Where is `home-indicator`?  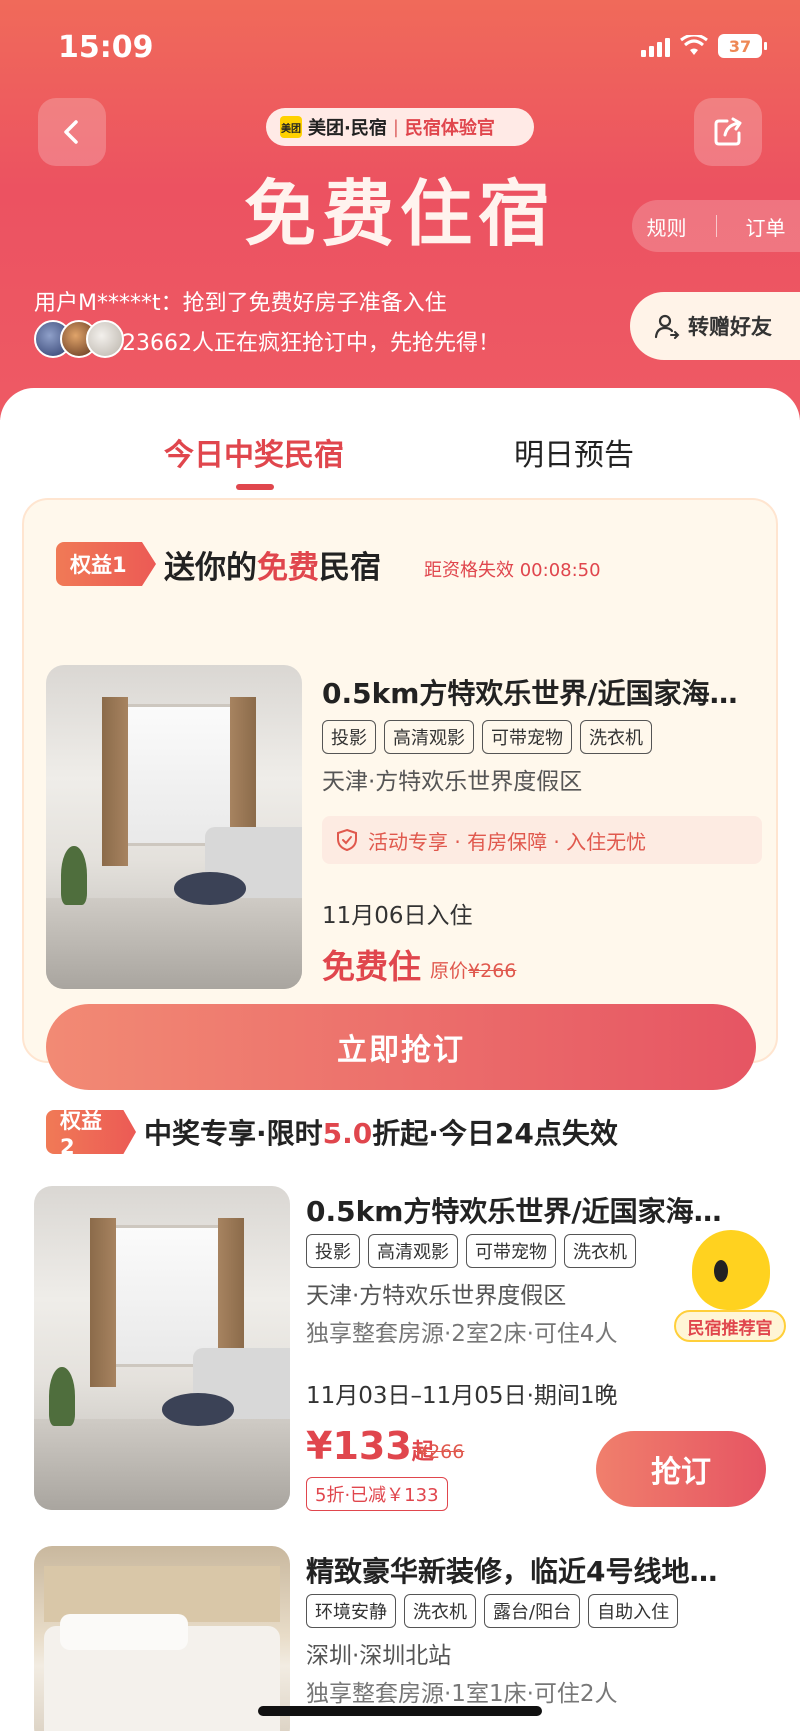
home-indicator is located at coordinates (400, 1711).